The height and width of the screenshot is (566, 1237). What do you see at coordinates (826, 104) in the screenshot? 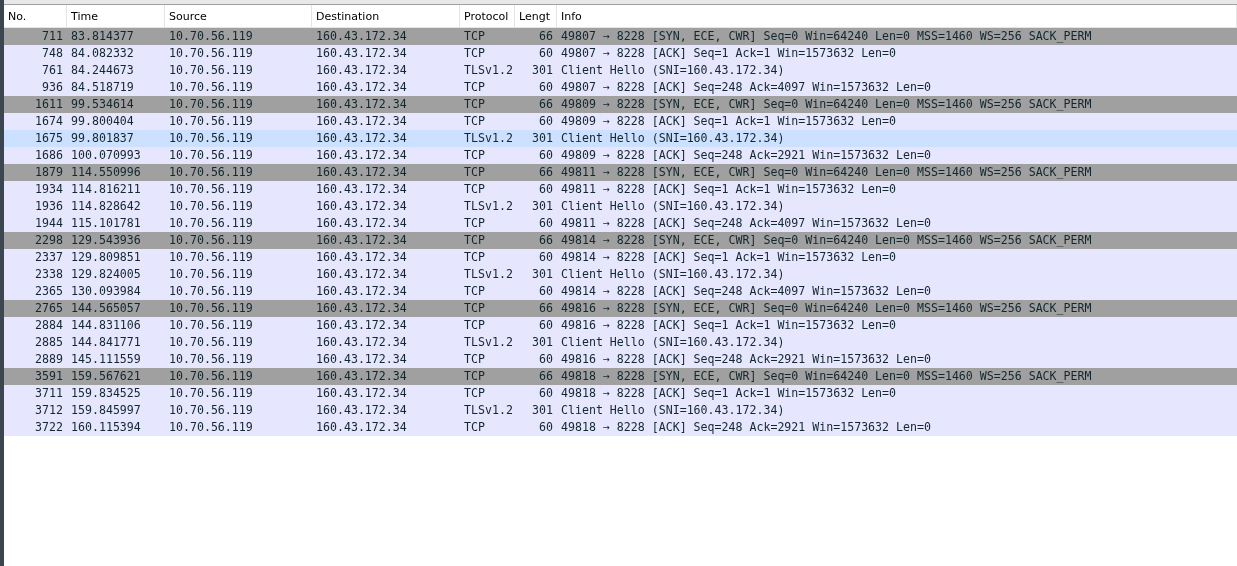
I see `table-cell-text: 49809 → 8228 [SYN, ECE, CWR] Seq=0 Win=64240 Len=0 MSS=1460 WS=256 SACK_PERM` at bounding box center [826, 104].